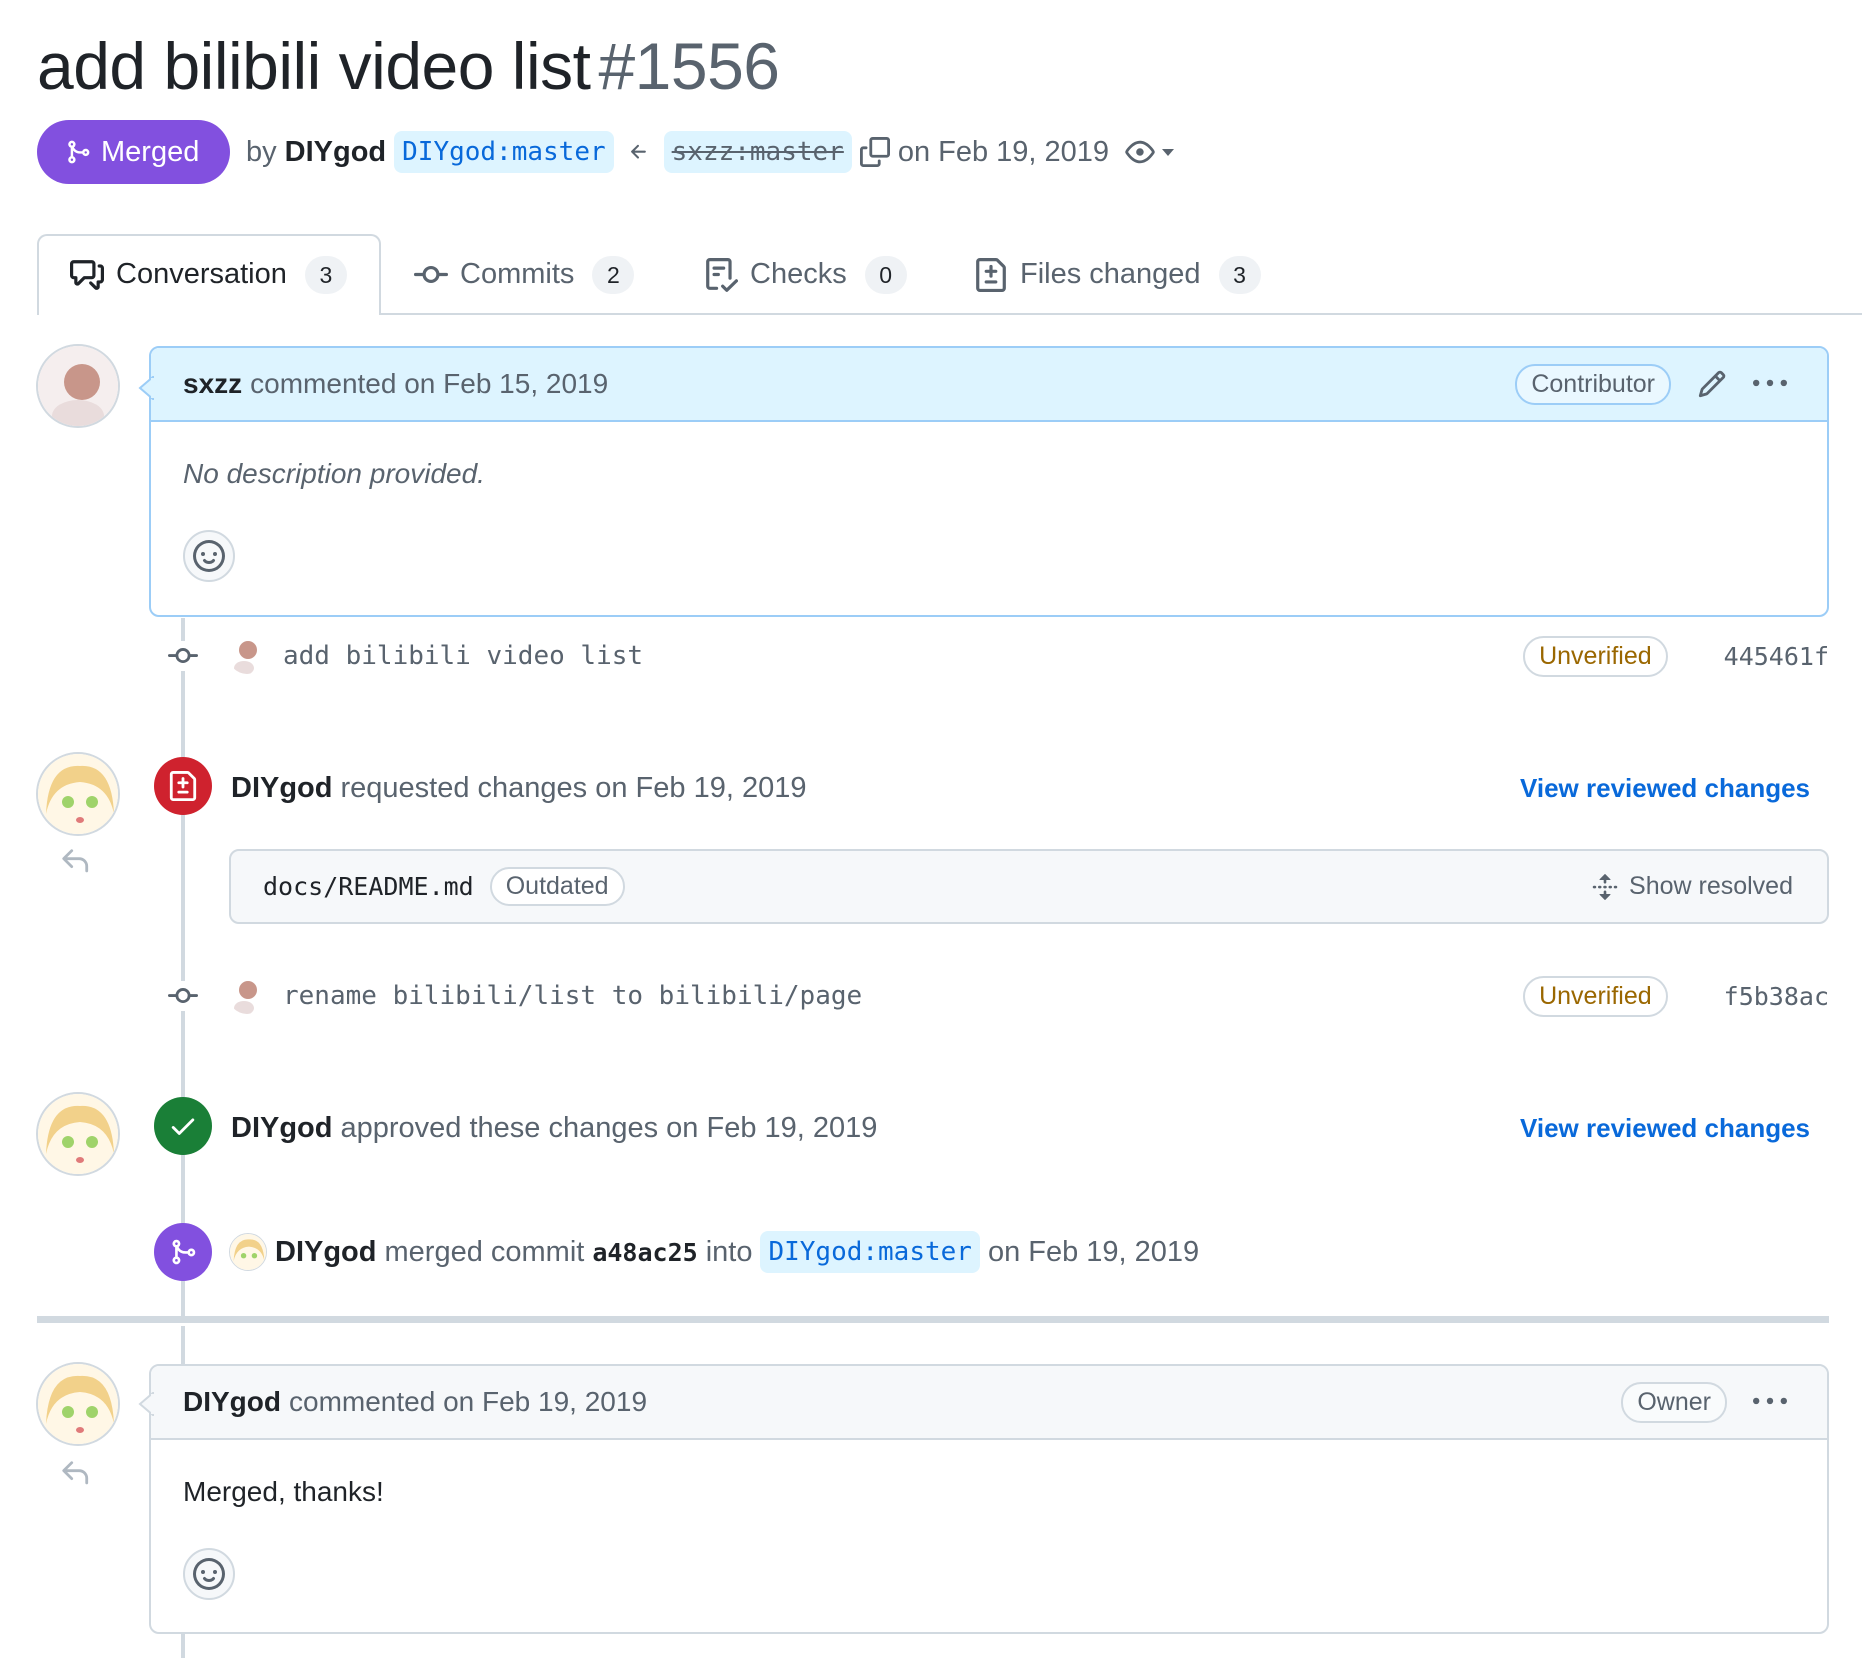  Describe the element at coordinates (468, 1402) in the screenshot. I see `comment-timestamp: commented on Feb 19, 2019` at that location.